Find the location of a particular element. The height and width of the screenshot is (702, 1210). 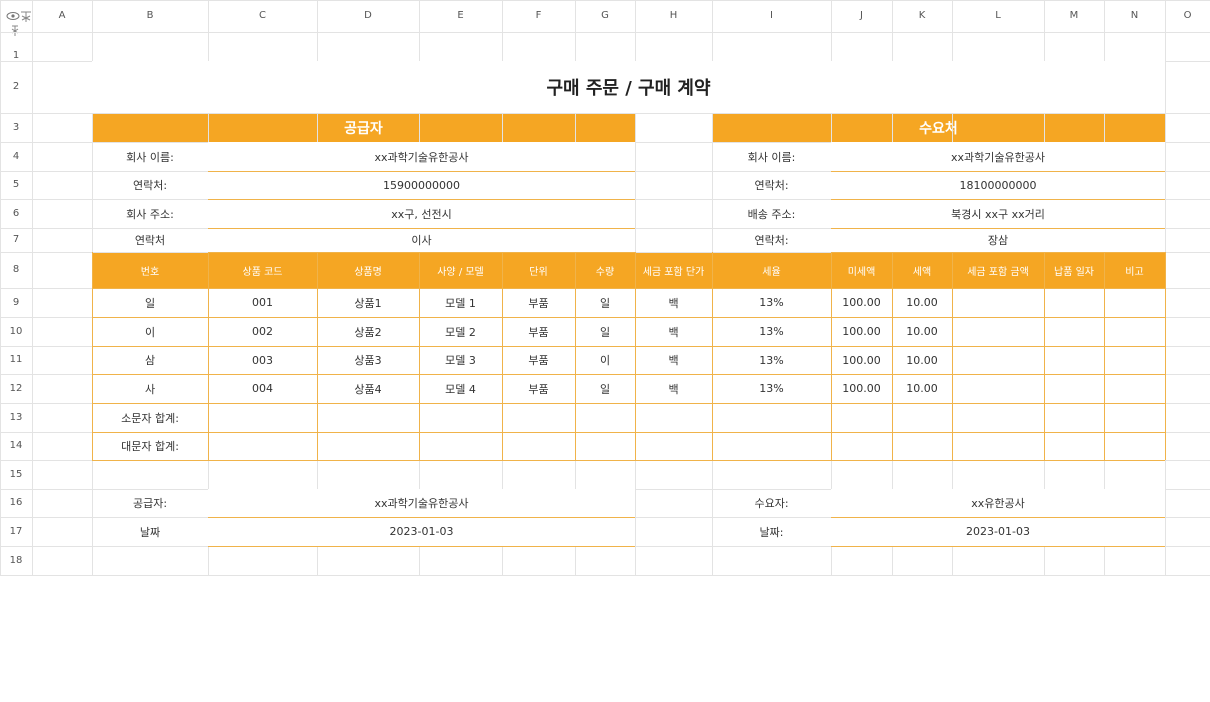

column-header: J is located at coordinates (861, 16).